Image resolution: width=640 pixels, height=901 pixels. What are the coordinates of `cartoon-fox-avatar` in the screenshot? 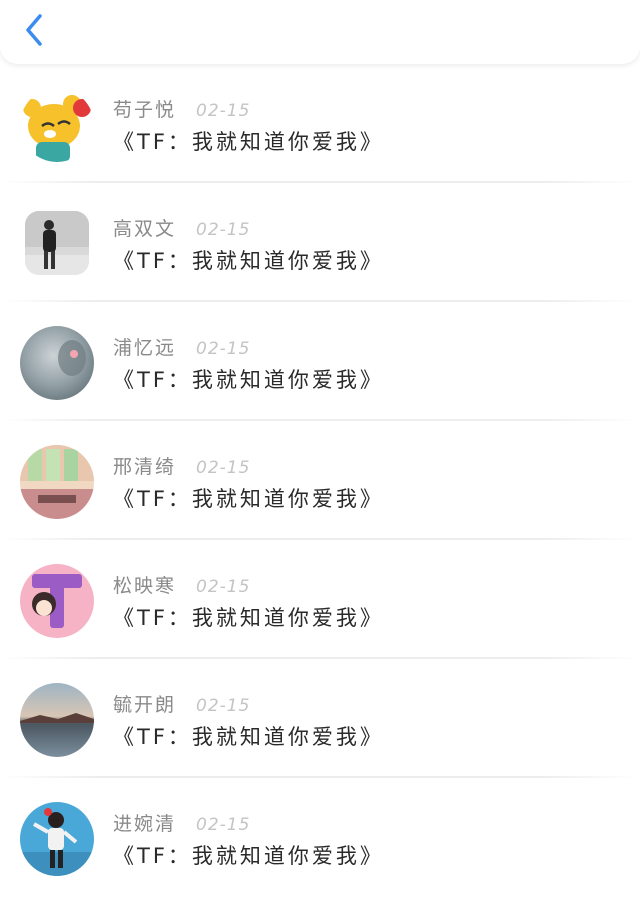 It's located at (57, 125).